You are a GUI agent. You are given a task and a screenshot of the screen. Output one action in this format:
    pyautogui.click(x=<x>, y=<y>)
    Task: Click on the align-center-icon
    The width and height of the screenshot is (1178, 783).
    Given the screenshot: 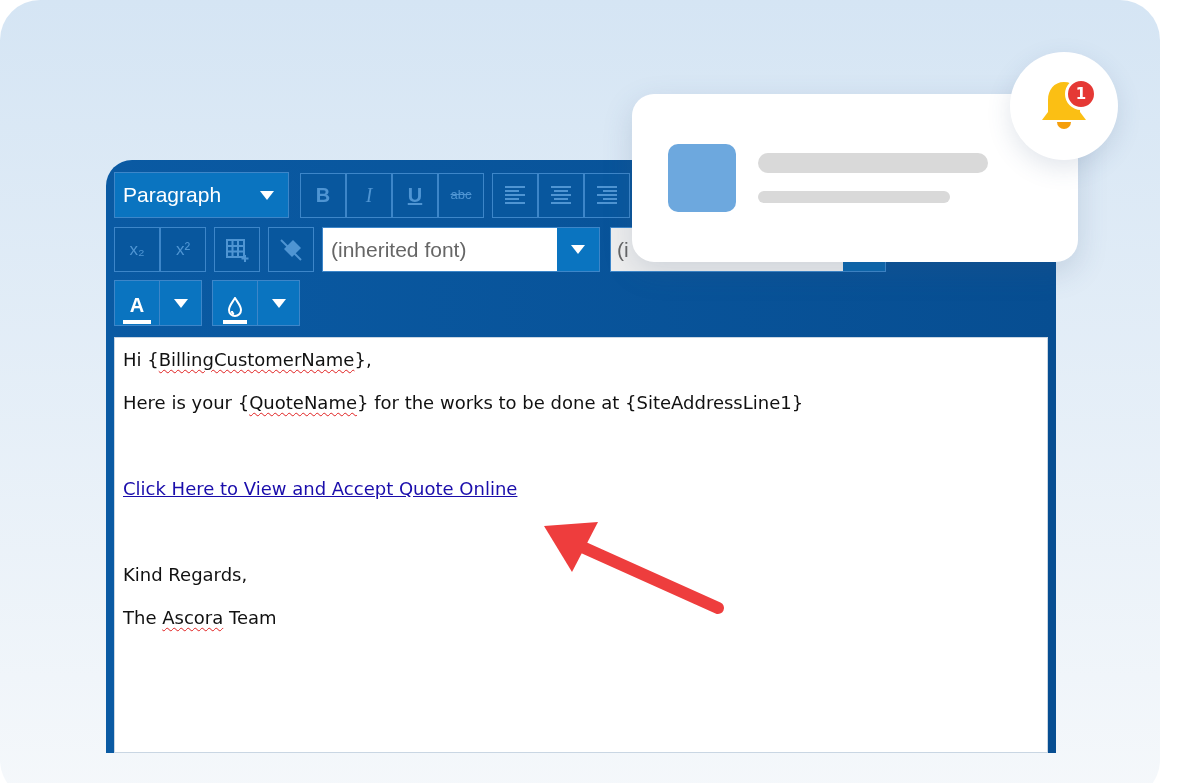 What is the action you would take?
    pyautogui.click(x=561, y=195)
    